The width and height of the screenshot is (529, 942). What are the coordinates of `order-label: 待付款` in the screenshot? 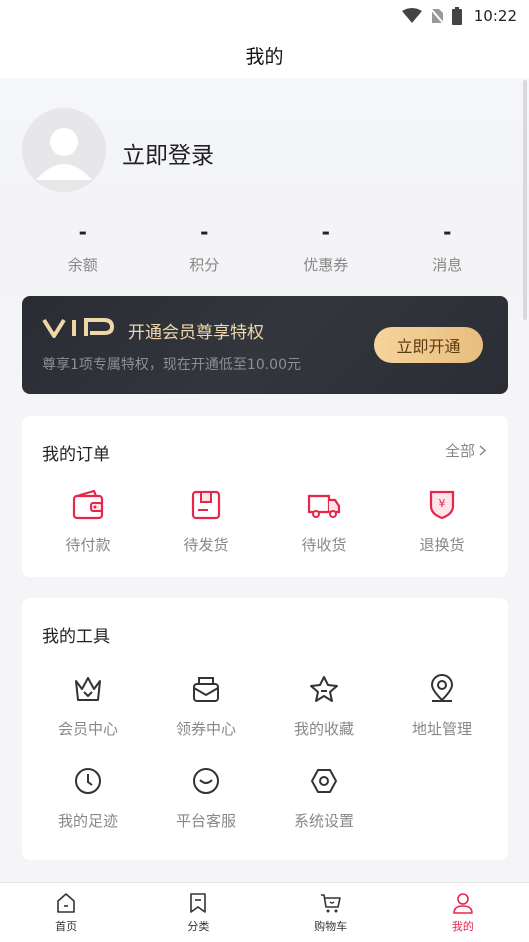 It's located at (88, 545).